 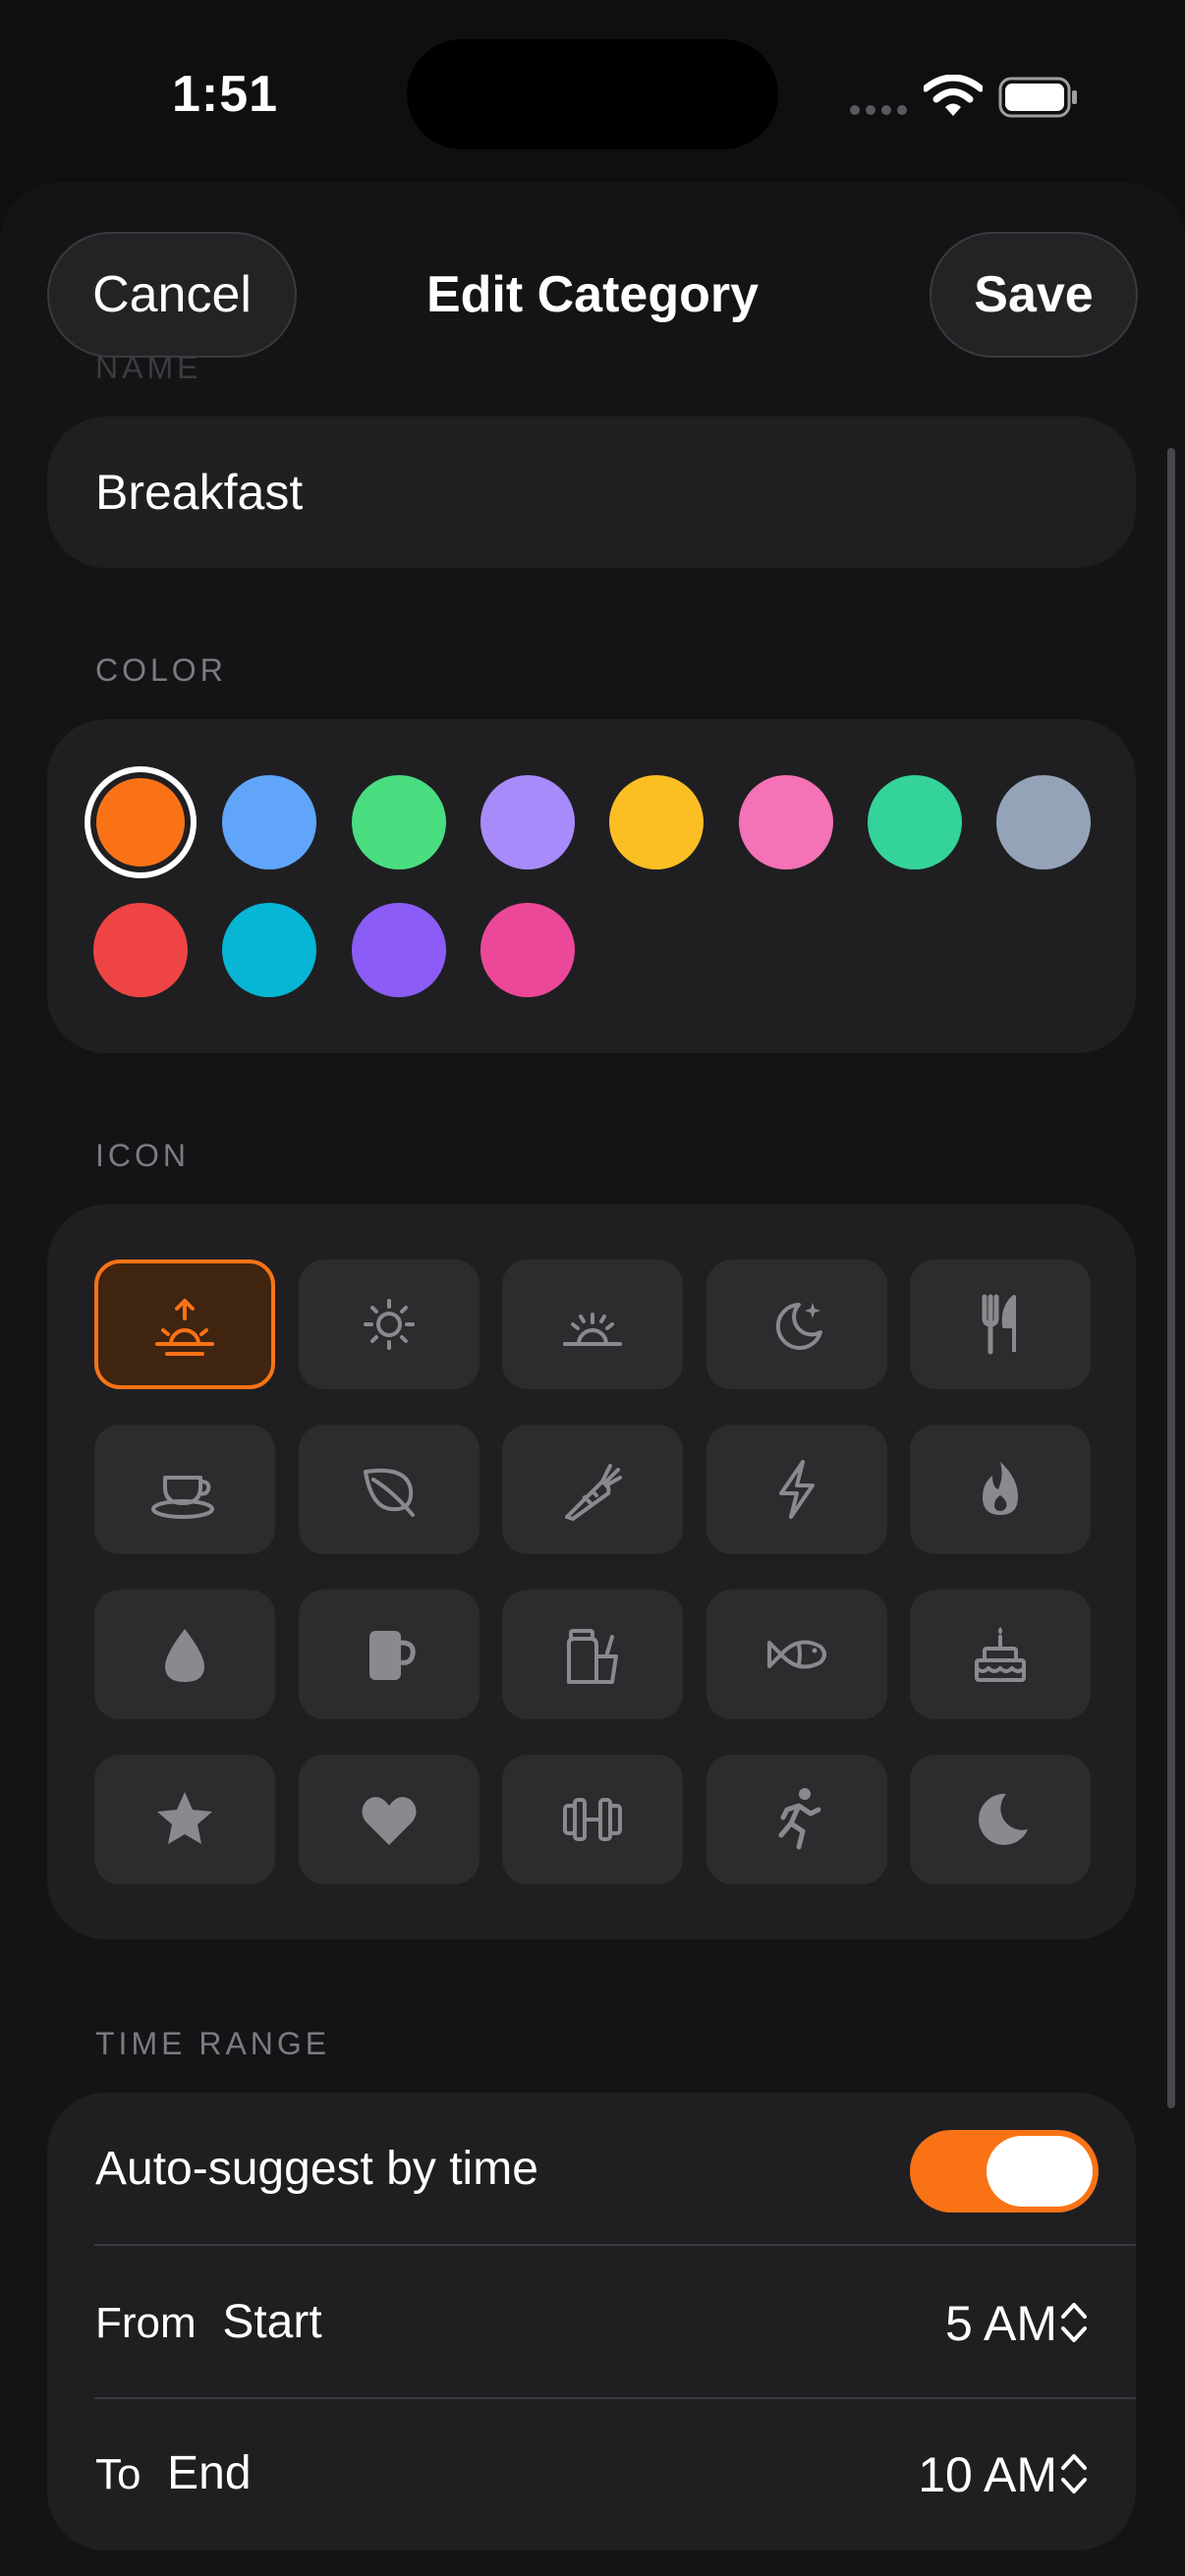 I want to click on status-time: 1:51, so click(x=226, y=94).